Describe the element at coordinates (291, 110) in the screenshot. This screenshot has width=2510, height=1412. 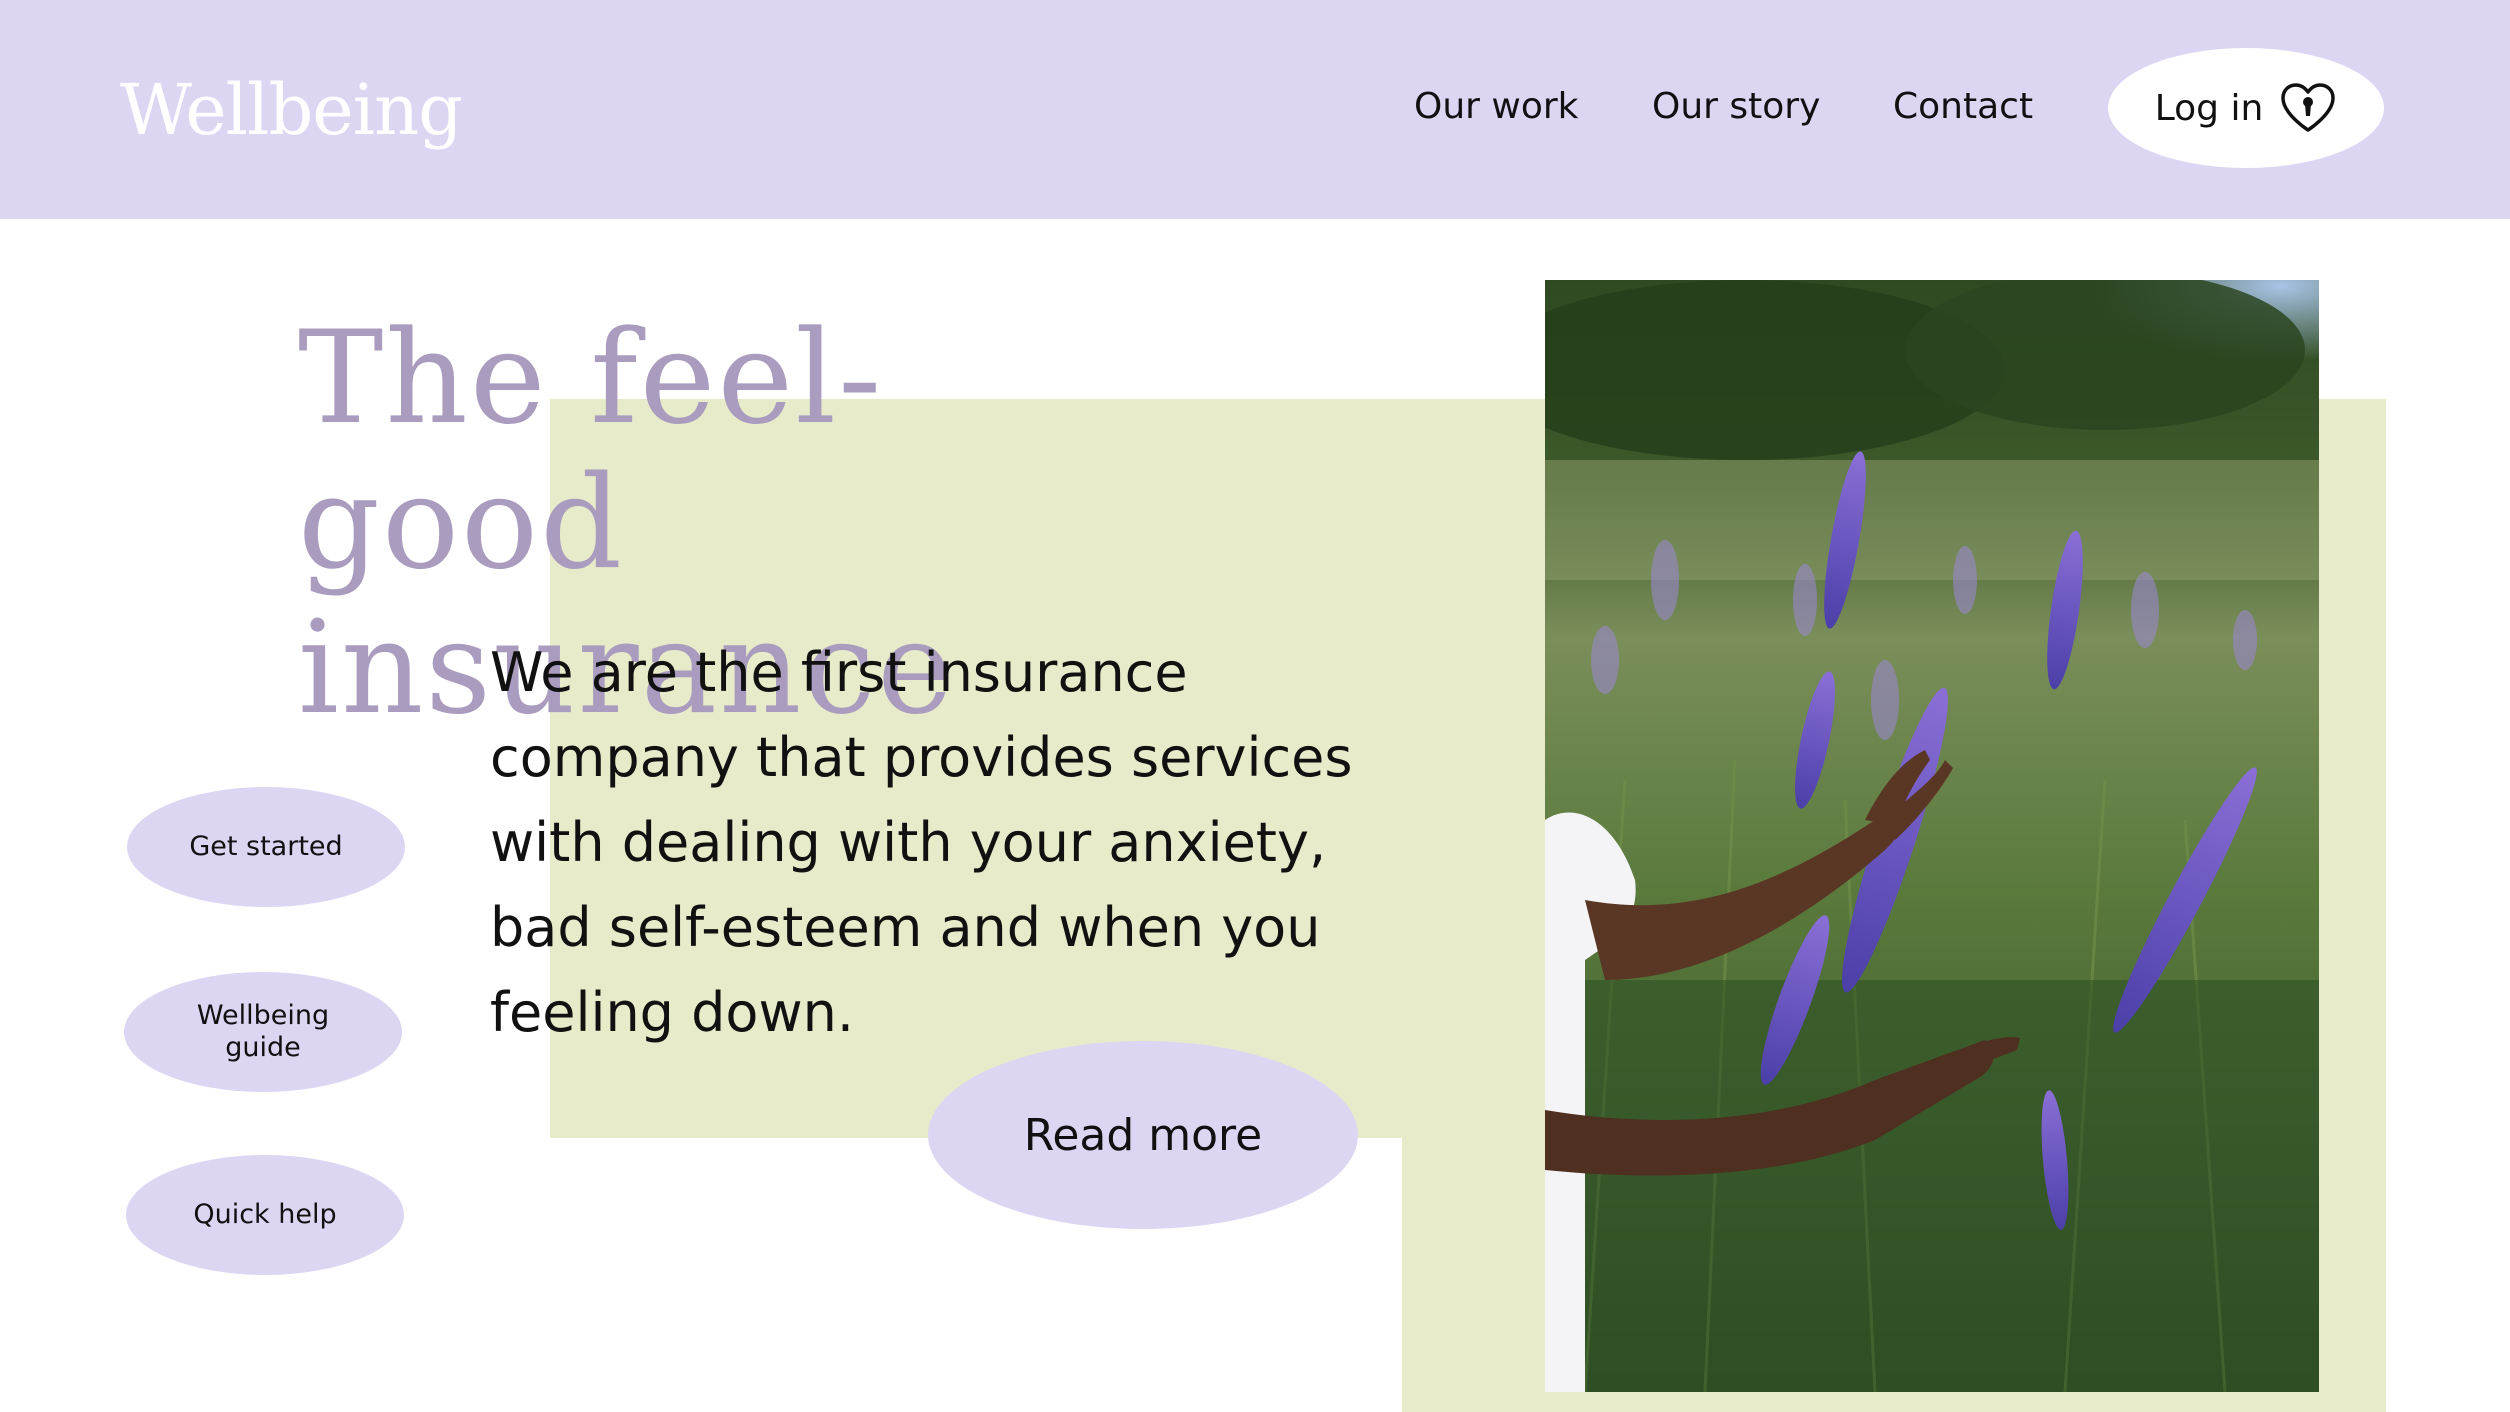
I see `site-logo: Wellbeing` at that location.